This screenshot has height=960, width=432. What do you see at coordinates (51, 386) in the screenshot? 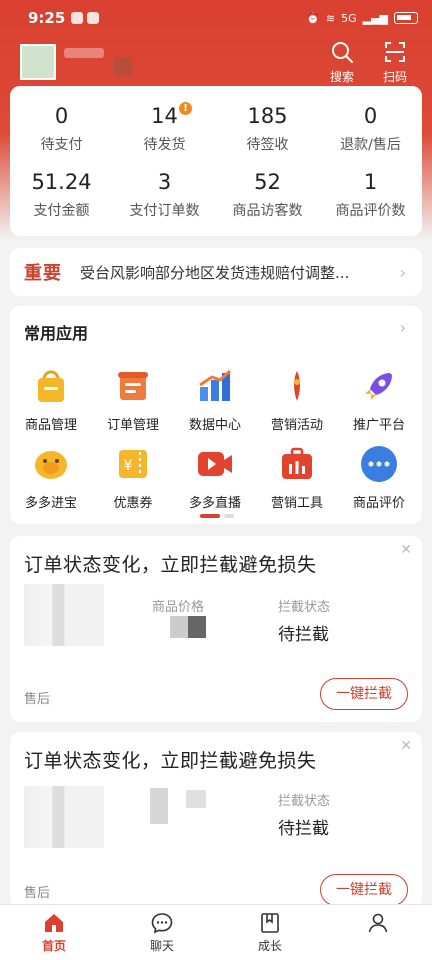
I see `shopping-bag-icon` at bounding box center [51, 386].